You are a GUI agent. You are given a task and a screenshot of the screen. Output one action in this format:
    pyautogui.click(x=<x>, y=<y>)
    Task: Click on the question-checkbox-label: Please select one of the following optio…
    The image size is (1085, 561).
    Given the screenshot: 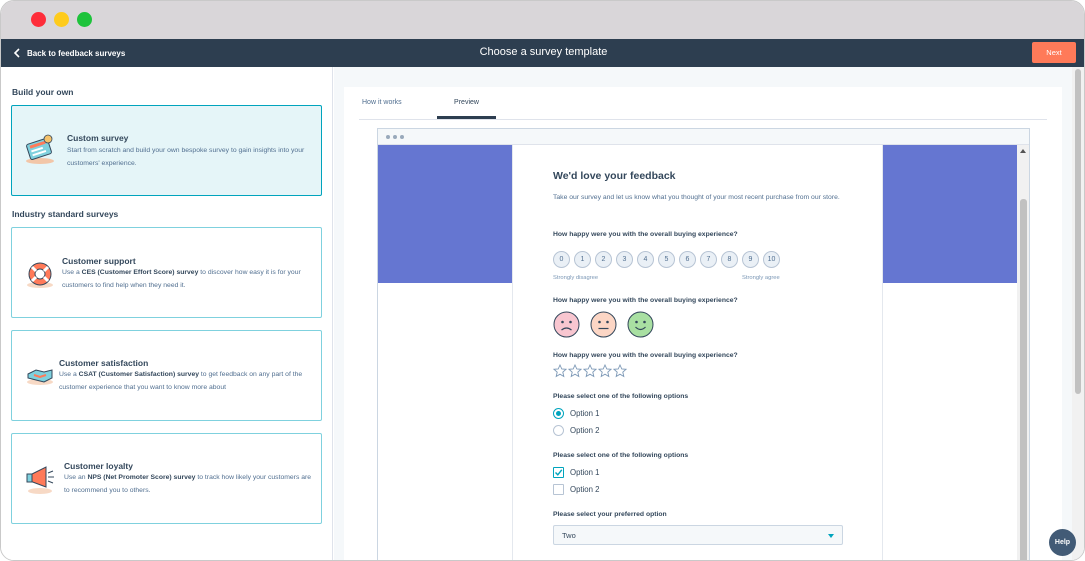 What is the action you would take?
    pyautogui.click(x=621, y=455)
    